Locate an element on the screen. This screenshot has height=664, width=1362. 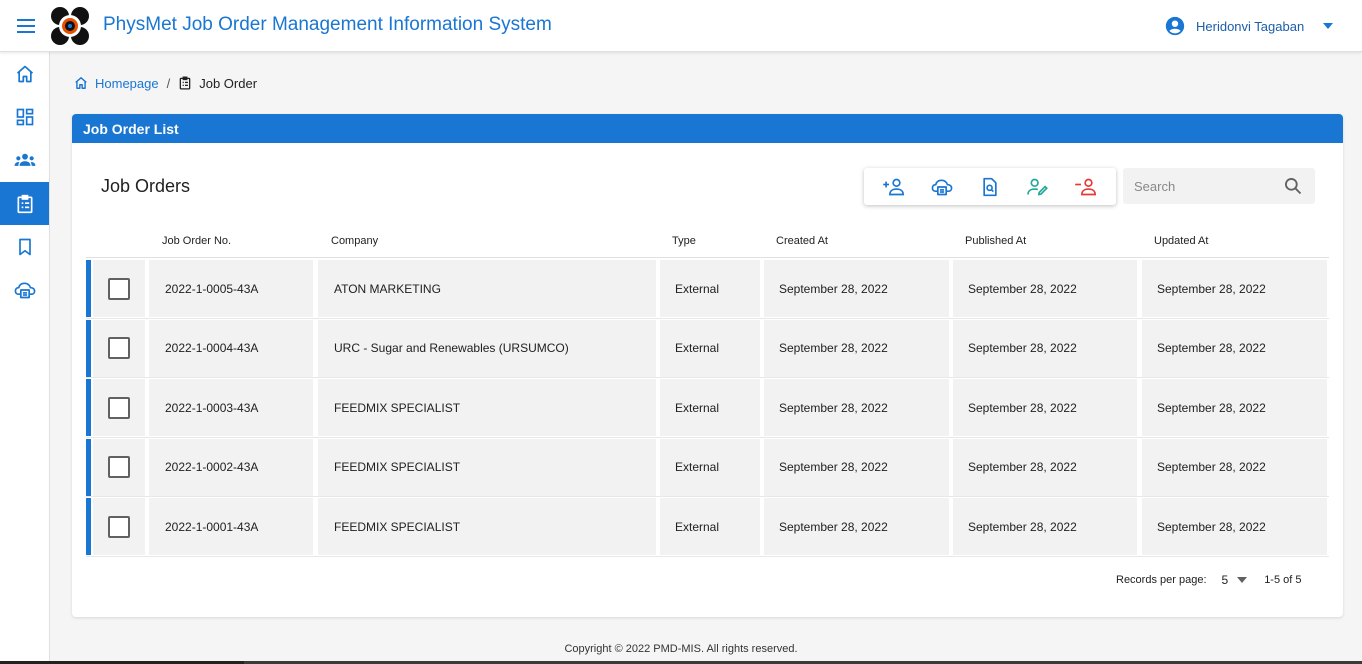
account-circle-icon is located at coordinates (1175, 26).